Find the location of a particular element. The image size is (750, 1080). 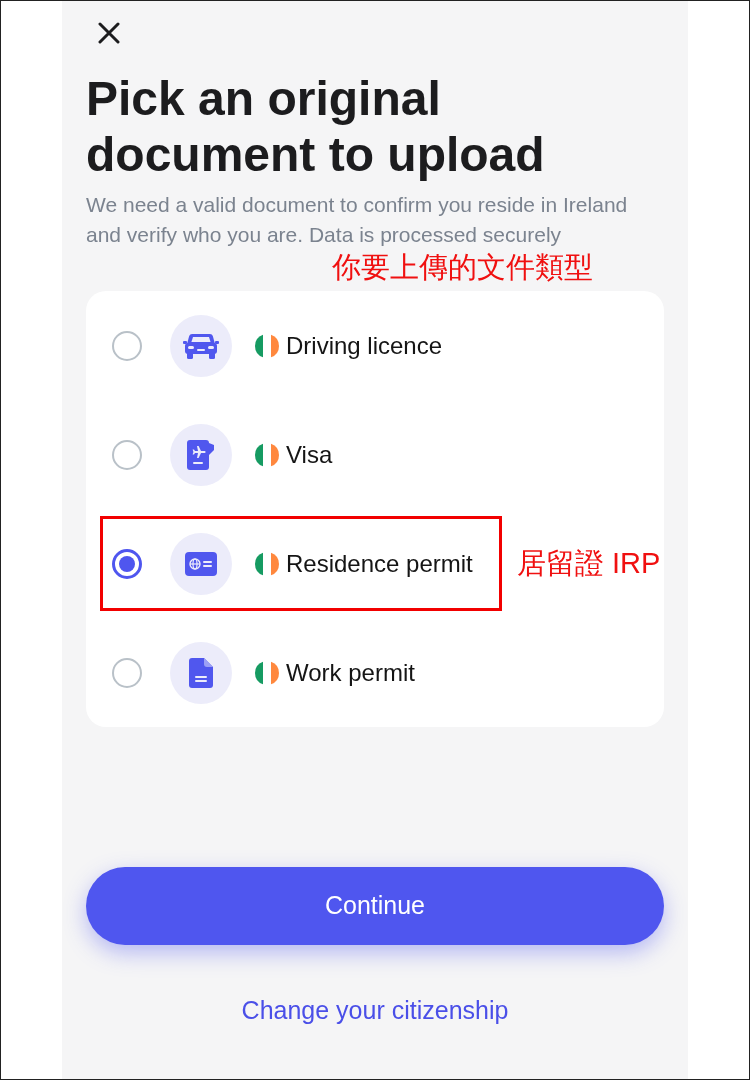

annotation-note: 居留證 IRP is located at coordinates (589, 563).